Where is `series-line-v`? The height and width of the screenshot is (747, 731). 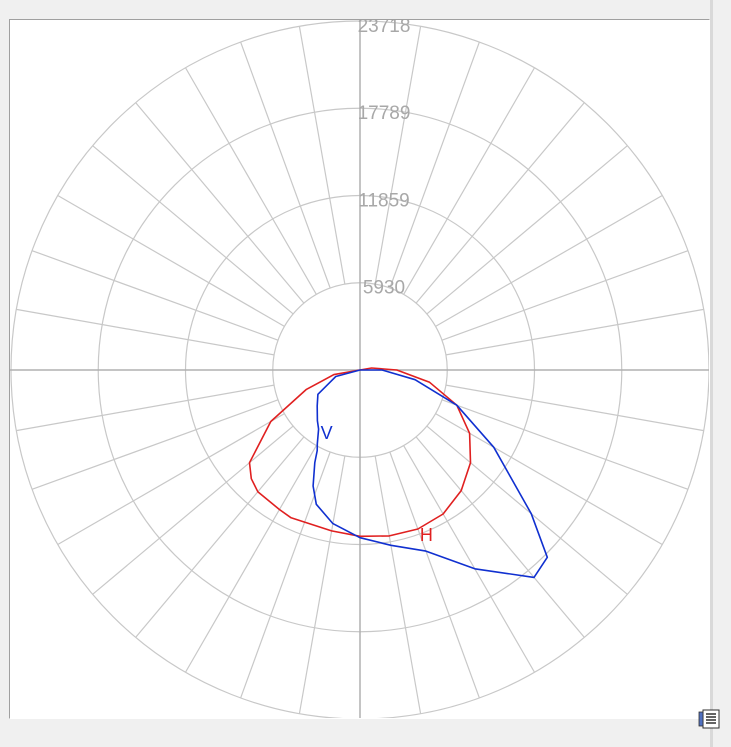
series-line-v is located at coordinates (430, 474).